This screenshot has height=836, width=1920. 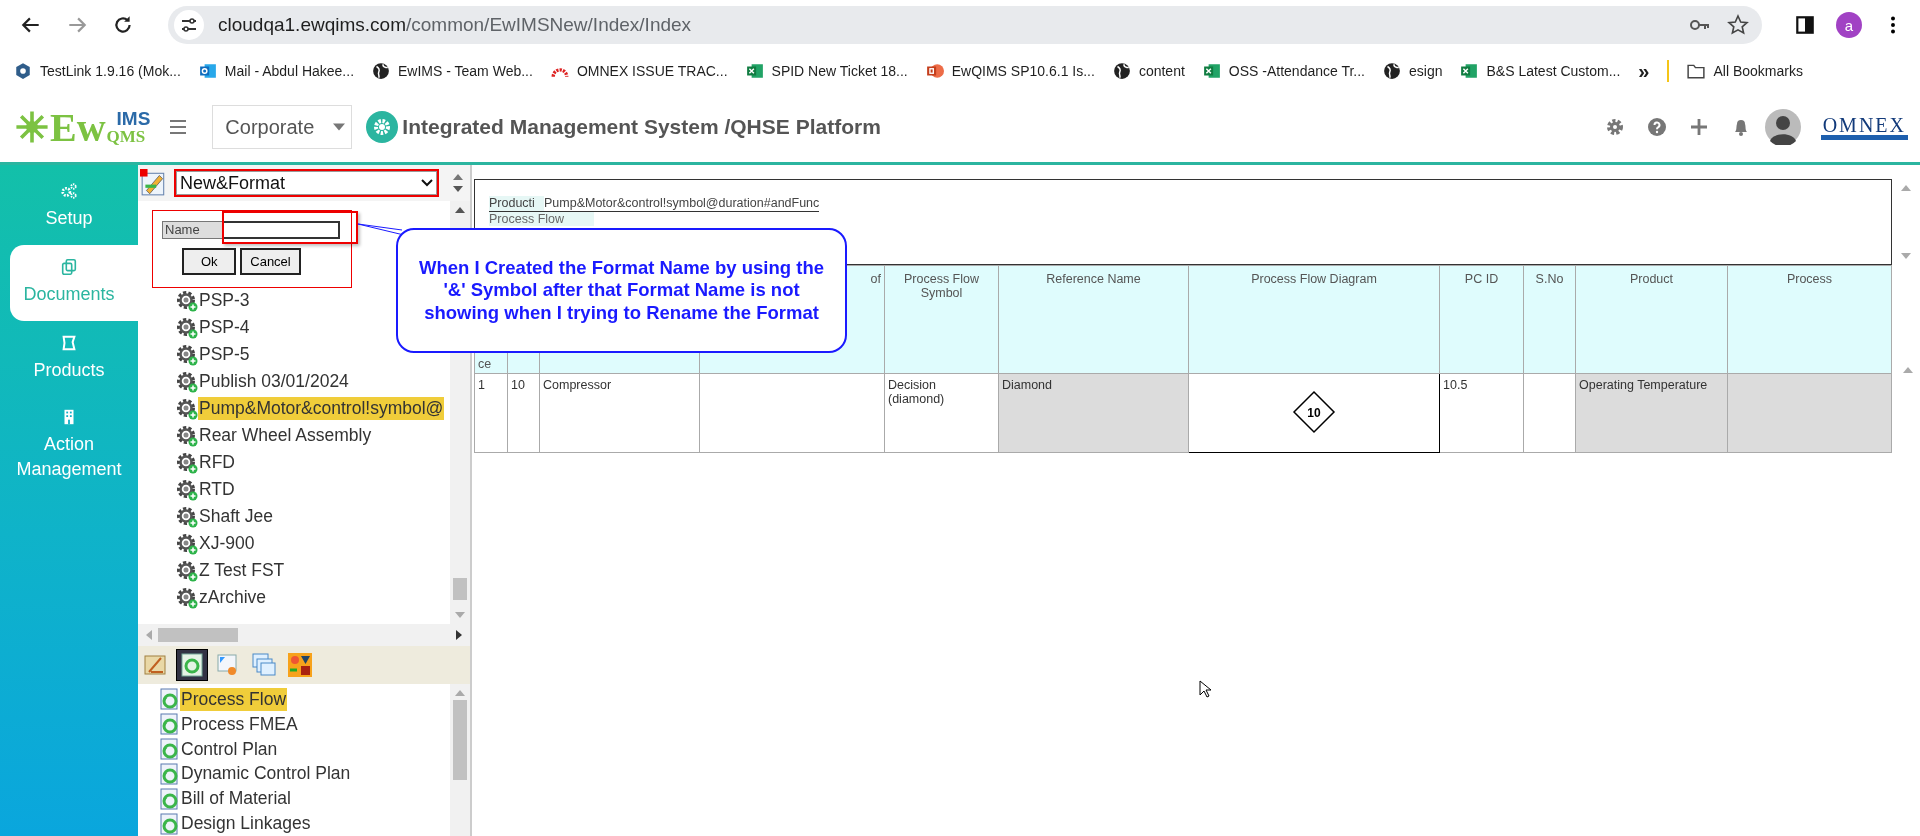 I want to click on column-header: Process Flow Diagram, so click(x=1314, y=319).